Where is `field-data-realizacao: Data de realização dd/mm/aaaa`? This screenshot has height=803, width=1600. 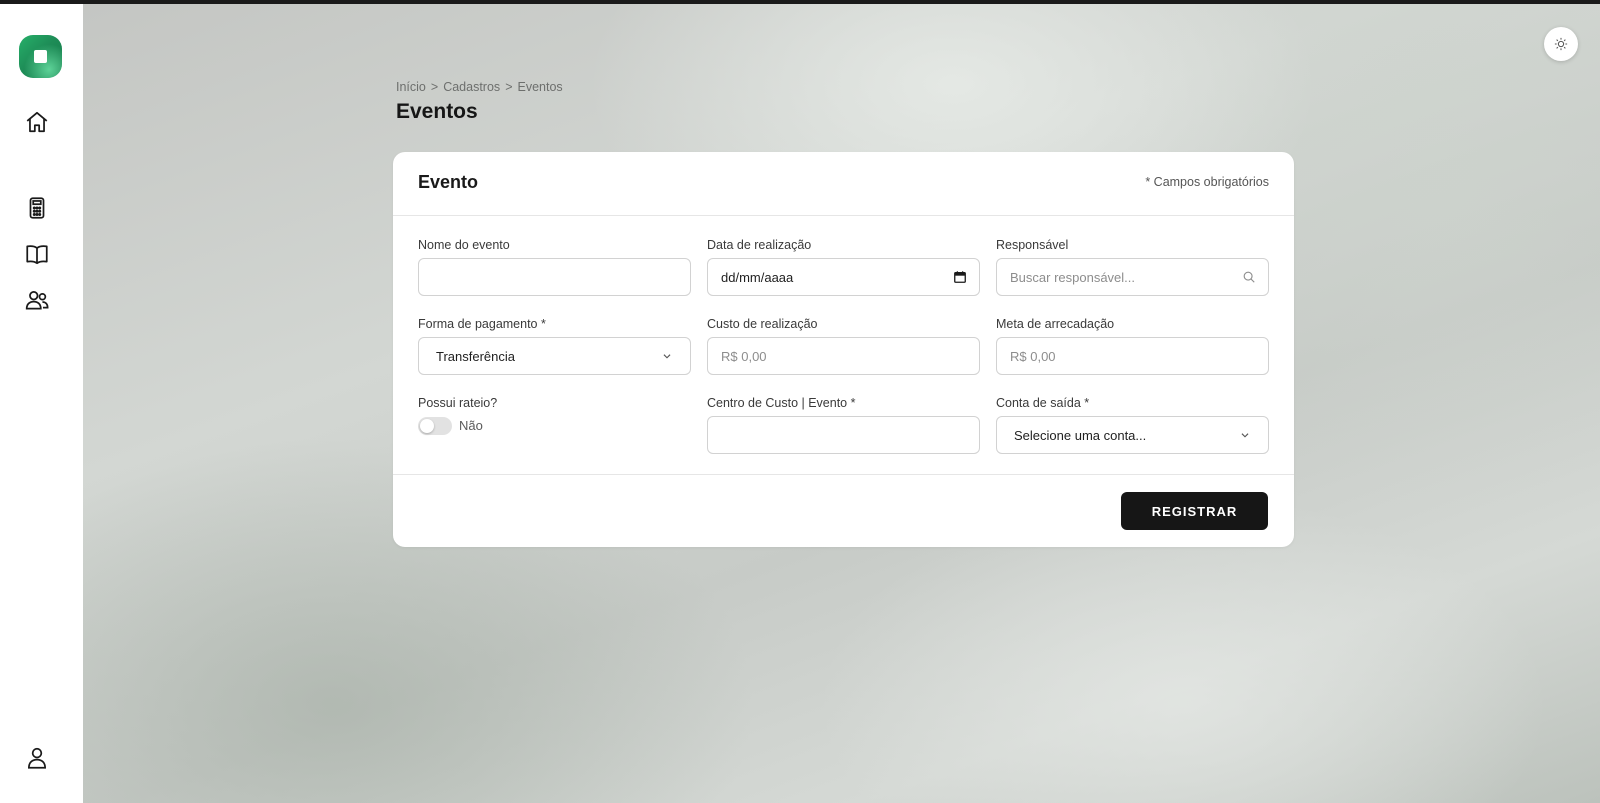 field-data-realizacao: Data de realização dd/mm/aaaa is located at coordinates (843, 266).